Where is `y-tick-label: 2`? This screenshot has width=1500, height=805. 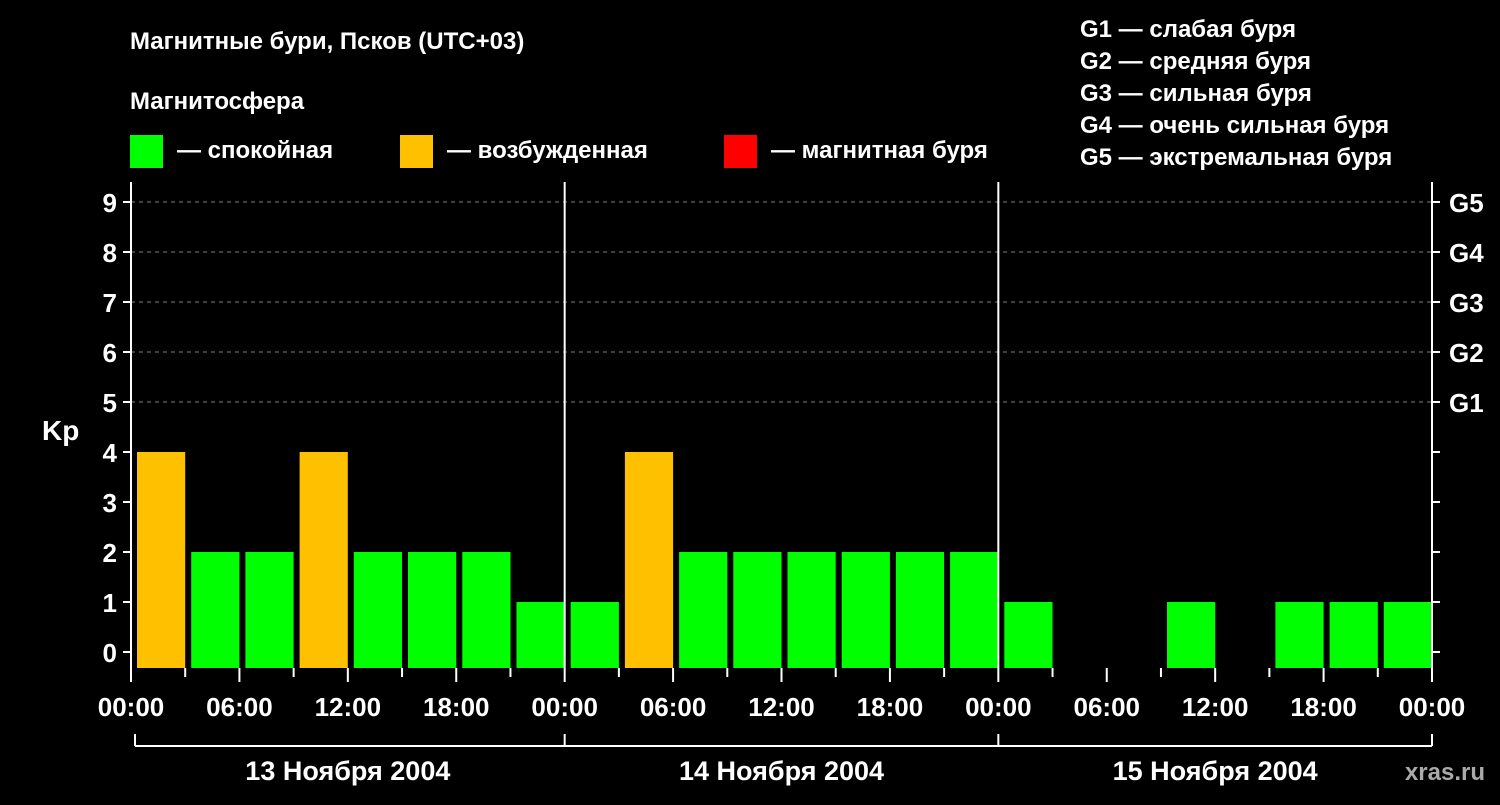 y-tick-label: 2 is located at coordinates (110, 553).